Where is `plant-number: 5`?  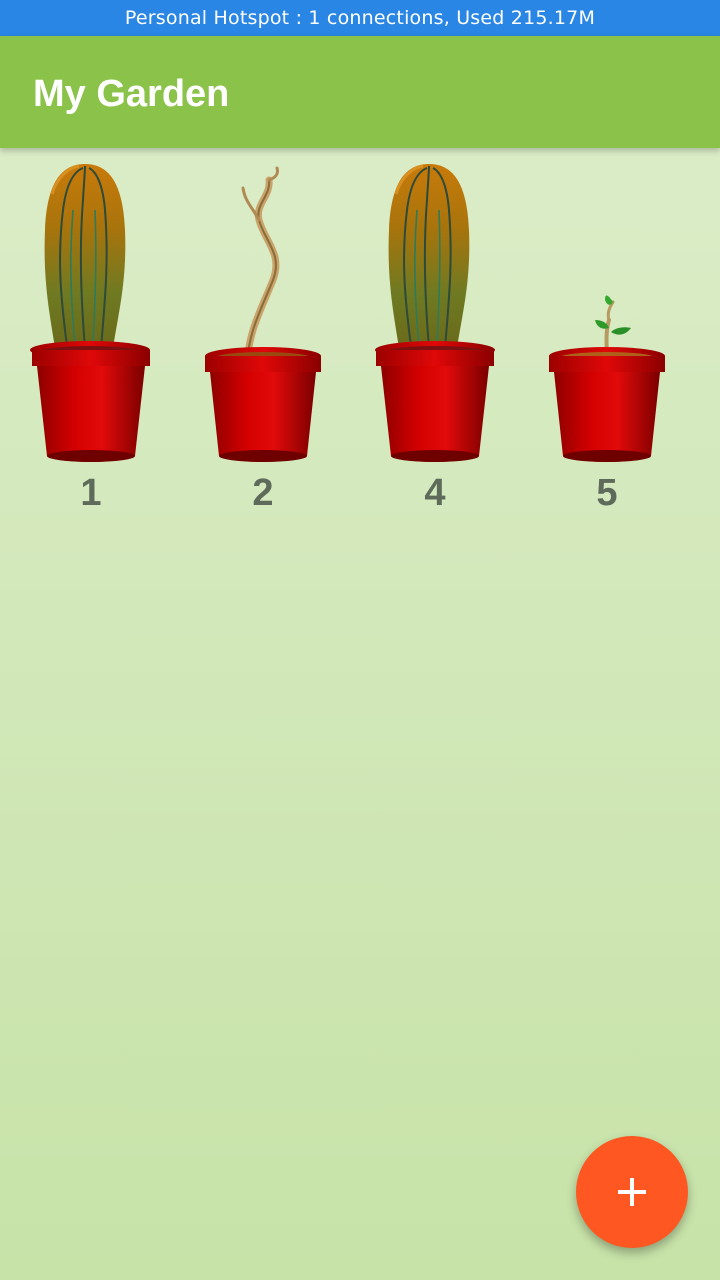 plant-number: 5 is located at coordinates (607, 493).